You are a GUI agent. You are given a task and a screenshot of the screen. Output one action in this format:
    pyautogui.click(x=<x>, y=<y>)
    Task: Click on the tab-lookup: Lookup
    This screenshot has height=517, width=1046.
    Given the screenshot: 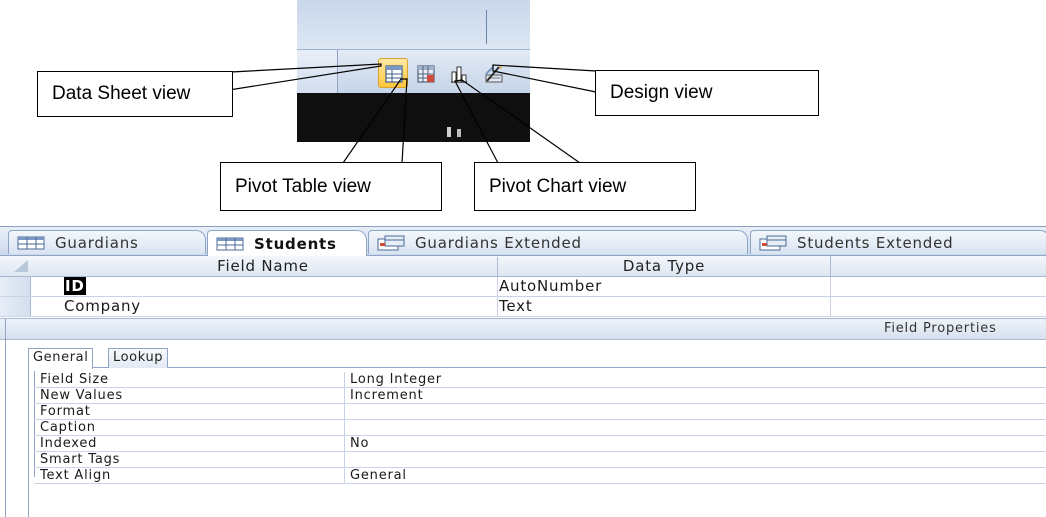 What is the action you would take?
    pyautogui.click(x=138, y=358)
    